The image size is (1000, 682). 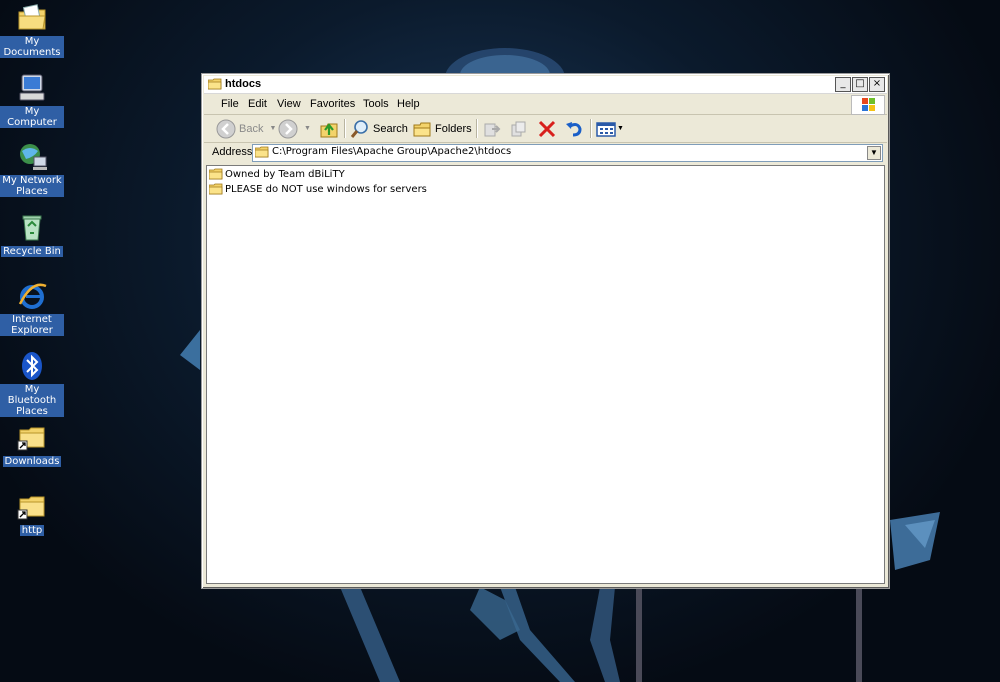 I want to click on my-computer-icon, so click(x=32, y=87).